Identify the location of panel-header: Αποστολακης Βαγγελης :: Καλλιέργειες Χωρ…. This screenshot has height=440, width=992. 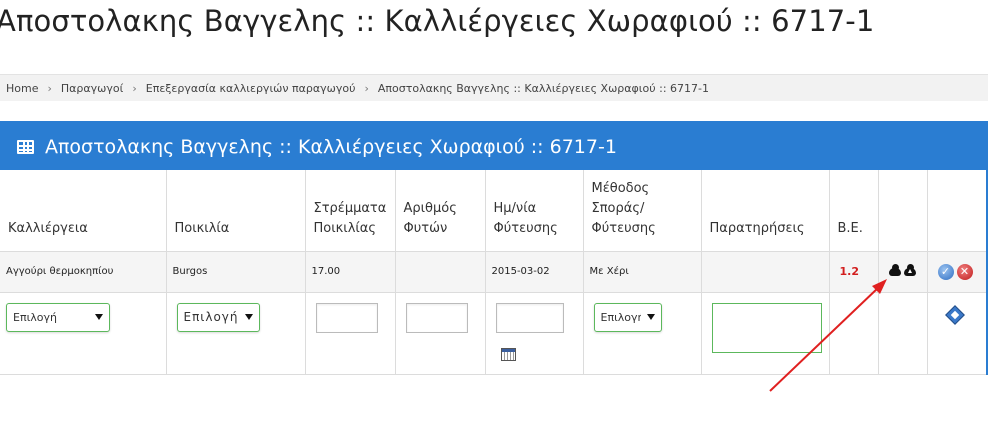
(493, 146).